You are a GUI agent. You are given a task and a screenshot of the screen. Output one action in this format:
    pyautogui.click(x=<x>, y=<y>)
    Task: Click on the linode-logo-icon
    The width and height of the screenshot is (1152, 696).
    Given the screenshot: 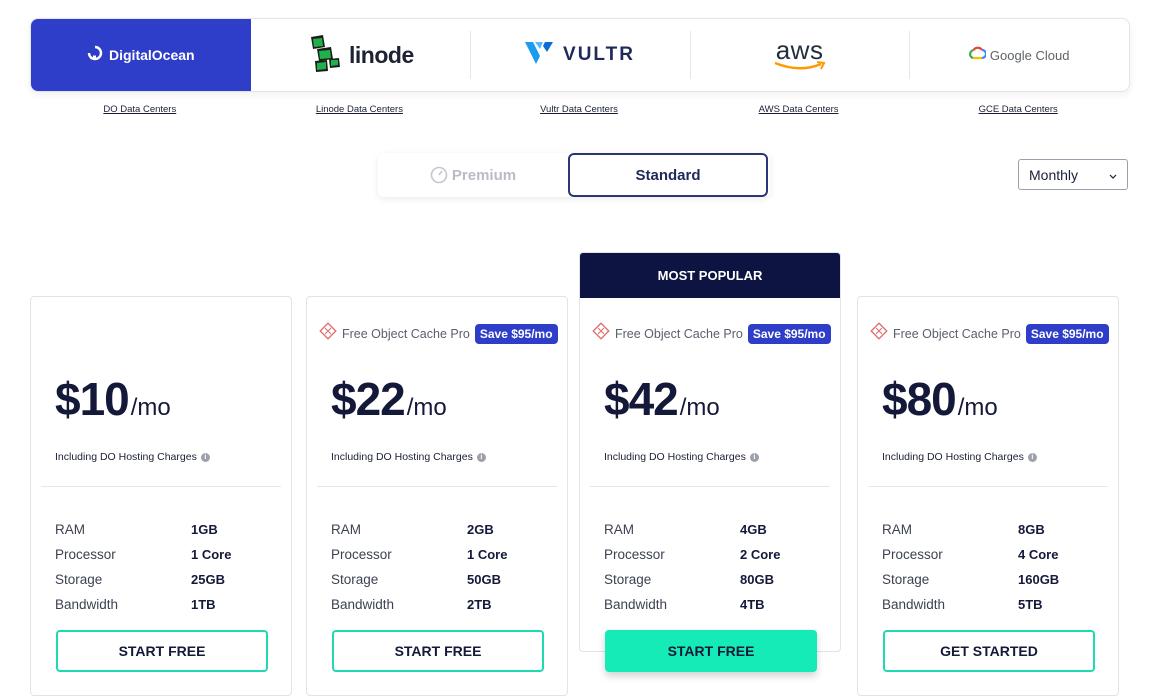 What is the action you would take?
    pyautogui.click(x=325, y=55)
    